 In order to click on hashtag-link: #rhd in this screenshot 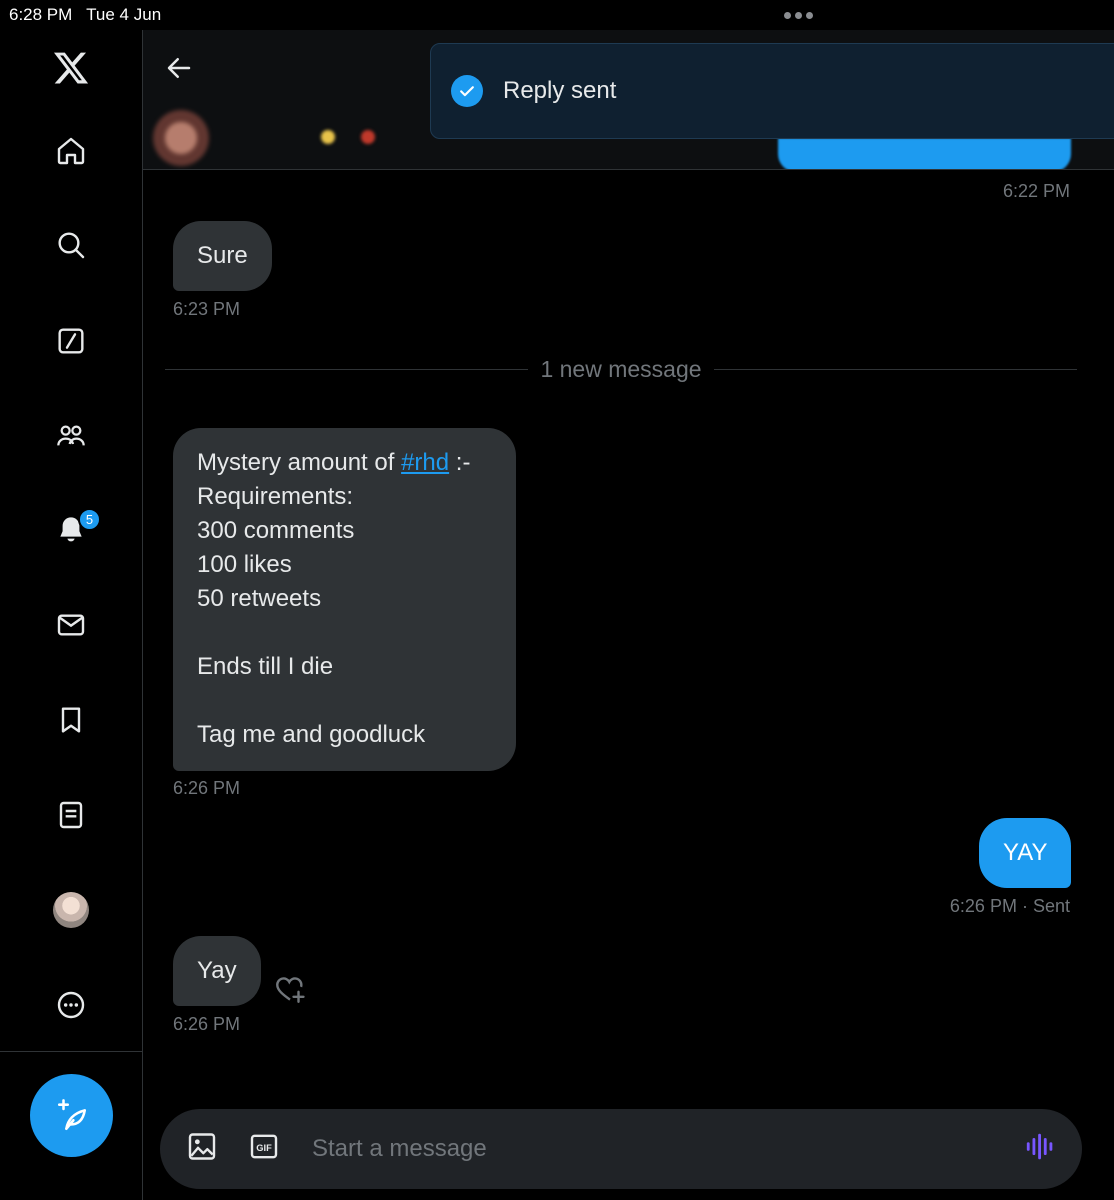, I will do `click(425, 462)`.